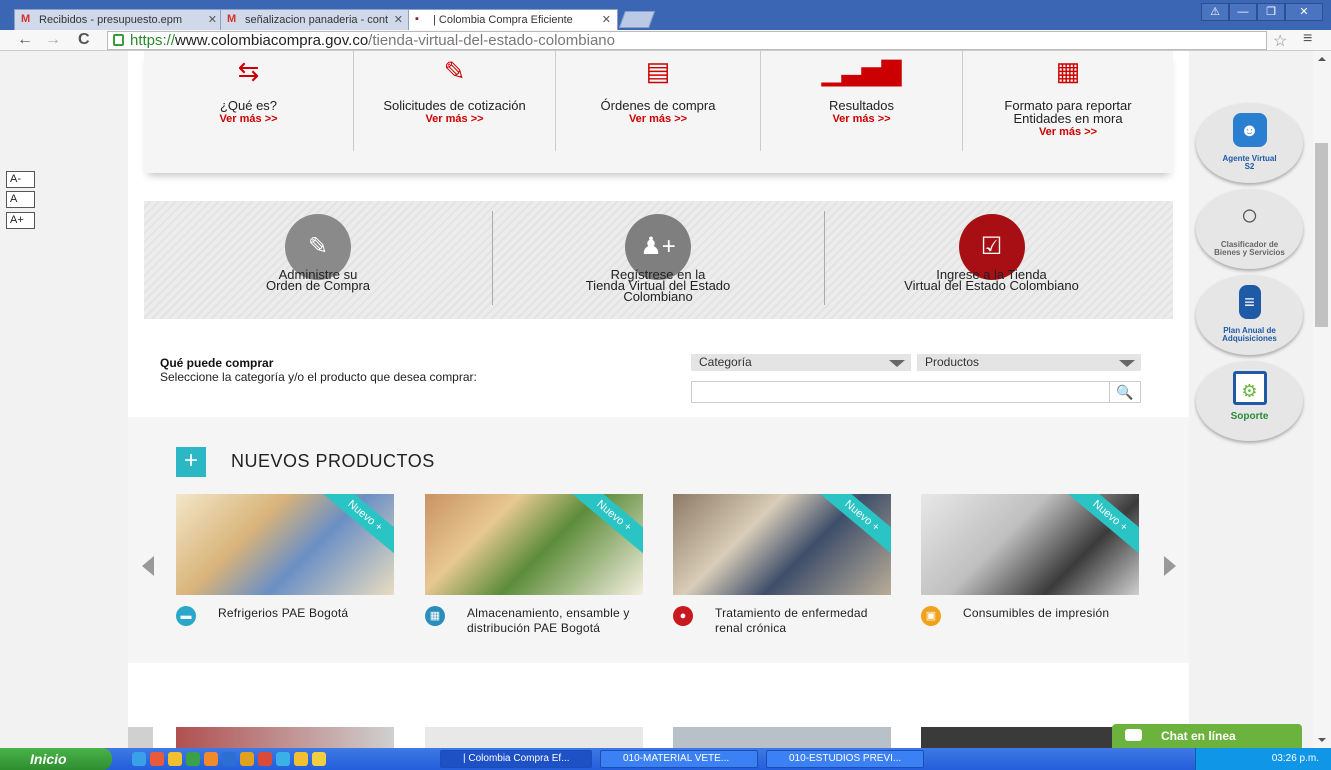 Image resolution: width=1331 pixels, height=770 pixels. I want to click on reload-icon: C, so click(84, 40).